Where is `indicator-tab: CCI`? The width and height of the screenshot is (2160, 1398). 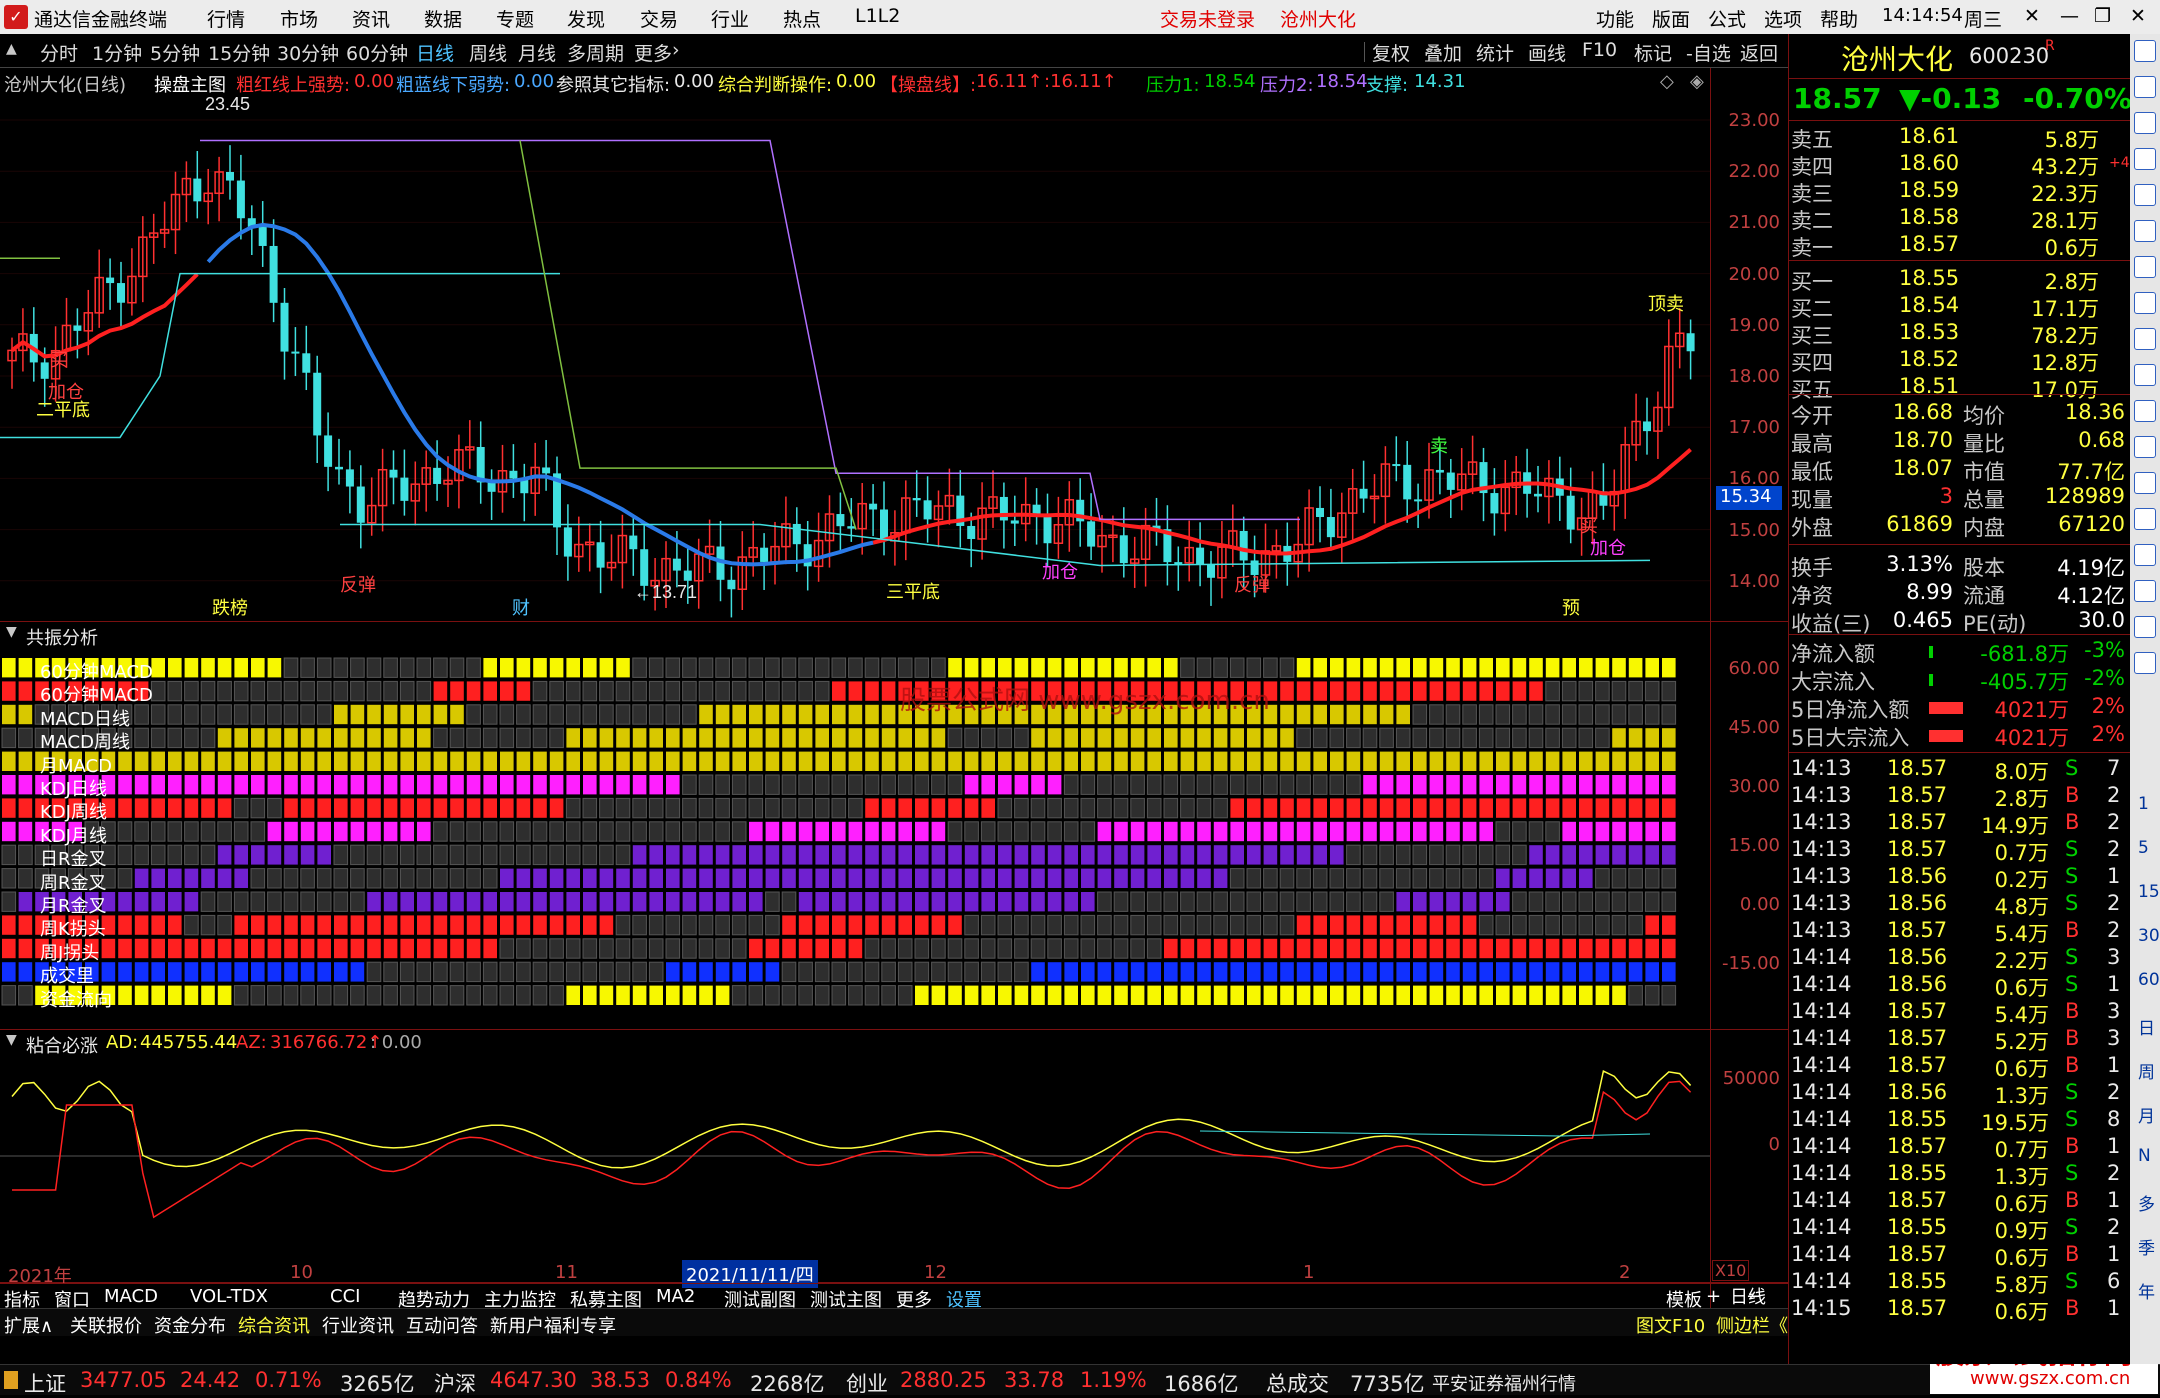
indicator-tab: CCI is located at coordinates (345, 1296).